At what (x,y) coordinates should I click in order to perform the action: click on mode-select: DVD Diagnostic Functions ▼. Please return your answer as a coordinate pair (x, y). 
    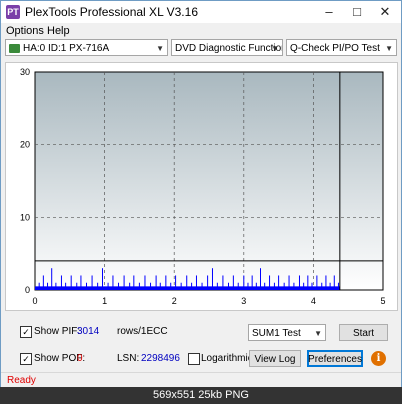
    Looking at the image, I should click on (227, 47).